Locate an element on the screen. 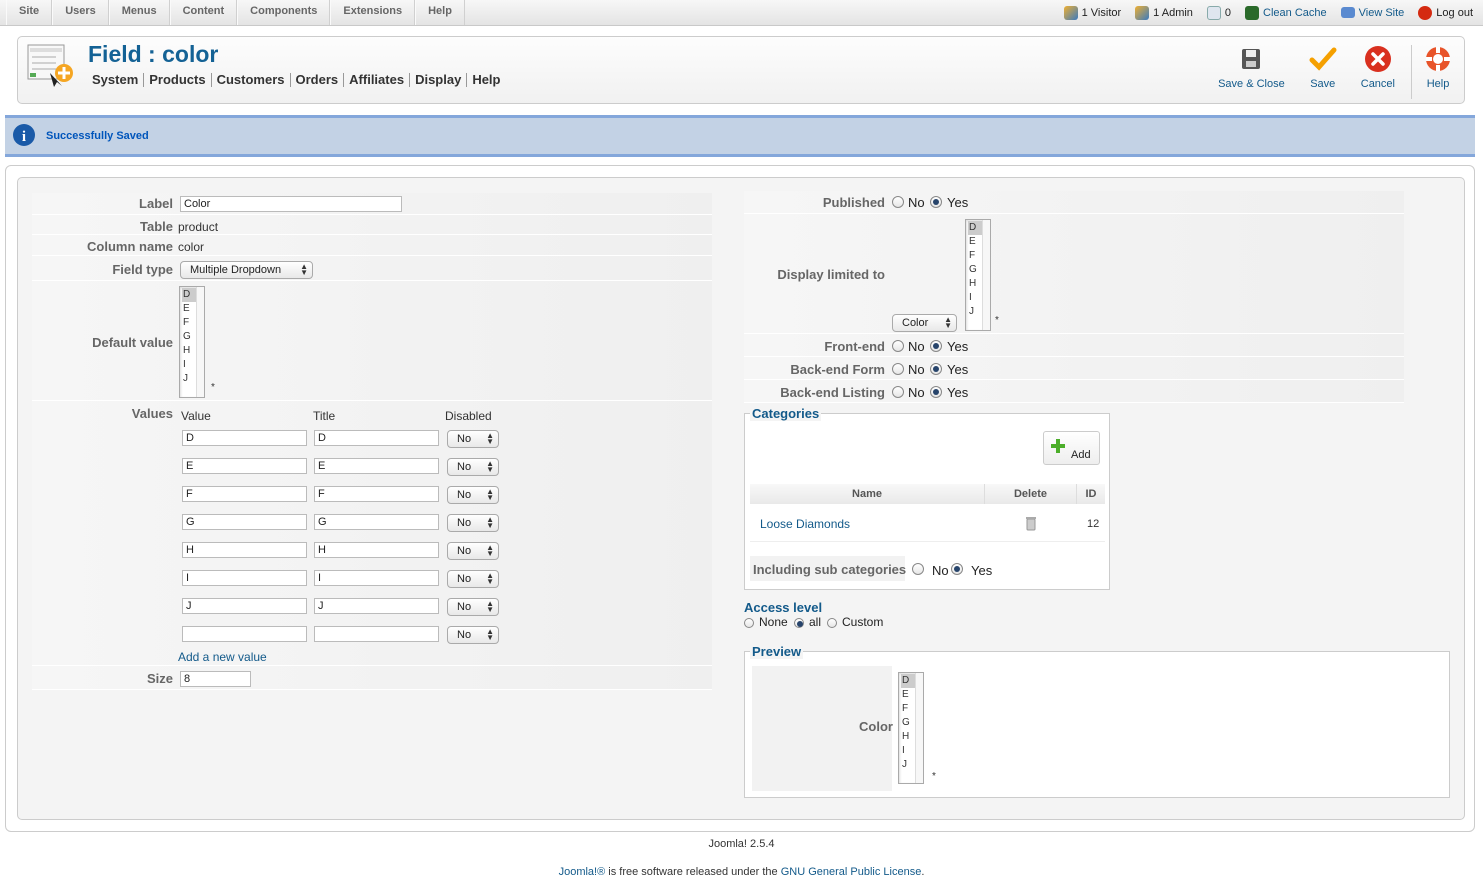  access-custom-radio is located at coordinates (832, 623).